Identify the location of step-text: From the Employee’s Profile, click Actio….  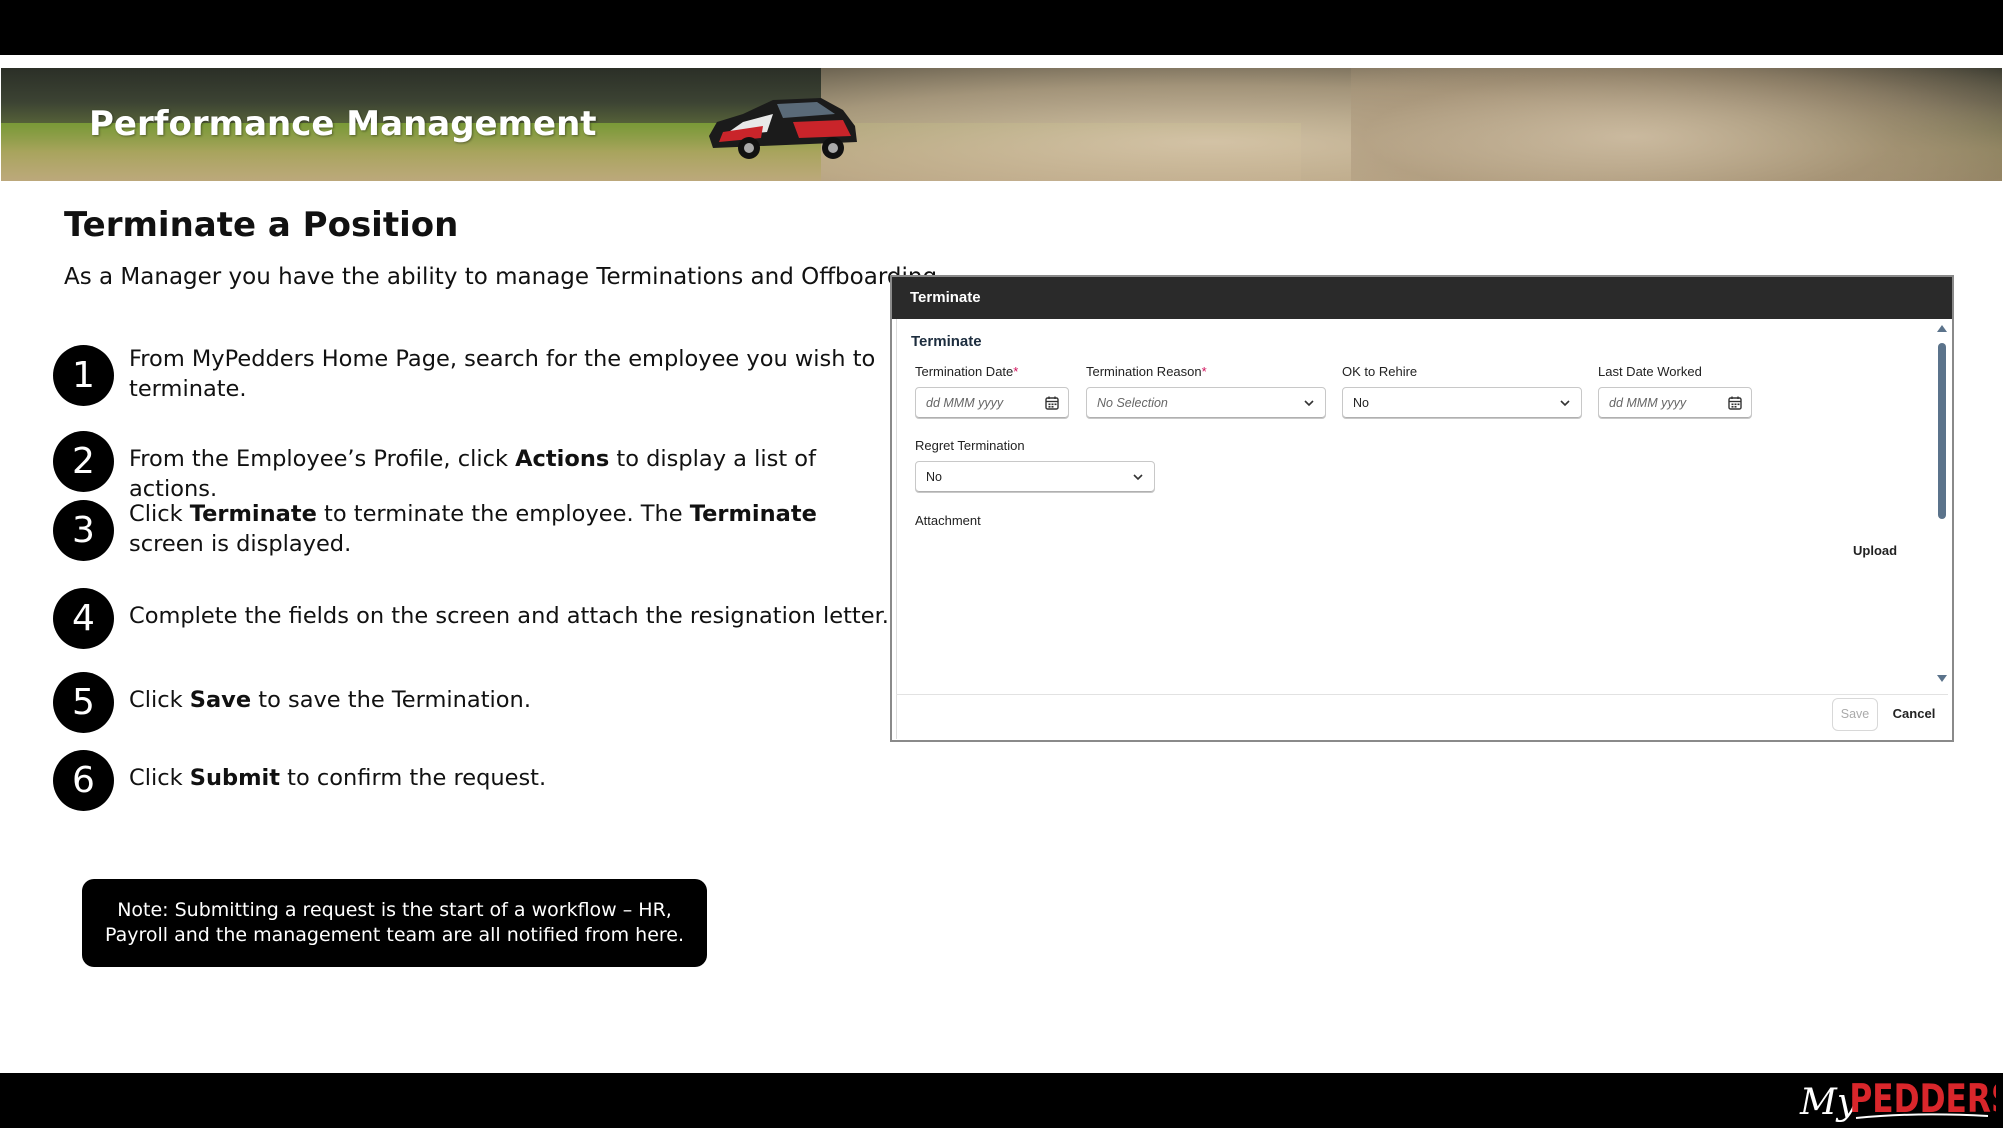
(509, 474).